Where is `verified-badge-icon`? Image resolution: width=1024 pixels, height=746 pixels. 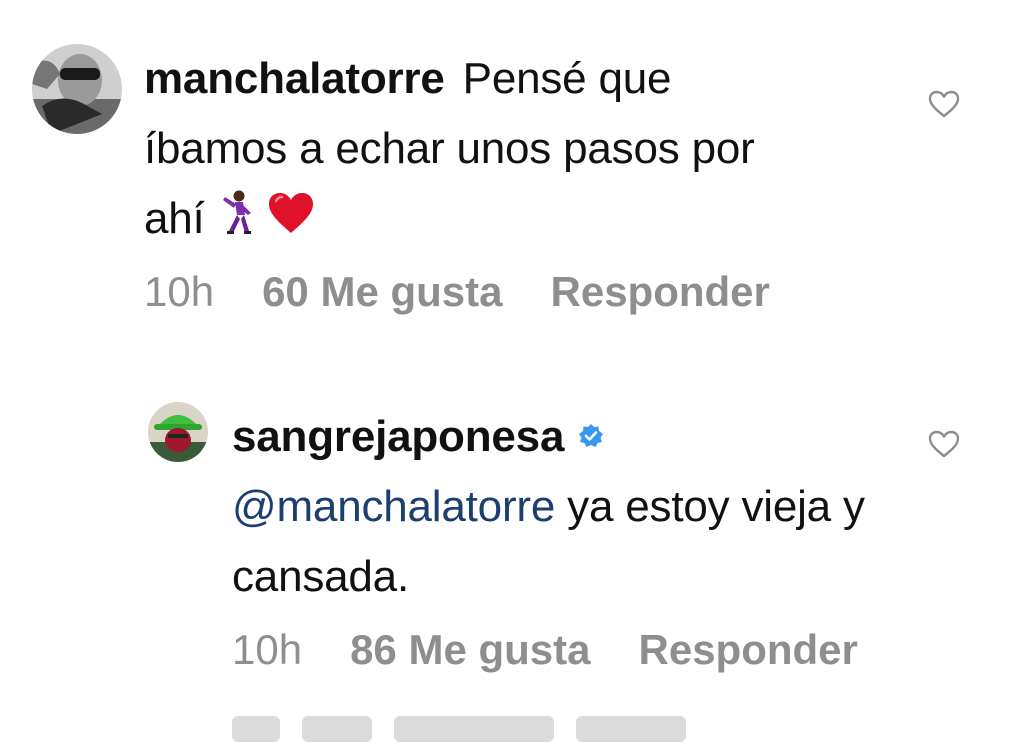
verified-badge-icon is located at coordinates (591, 435).